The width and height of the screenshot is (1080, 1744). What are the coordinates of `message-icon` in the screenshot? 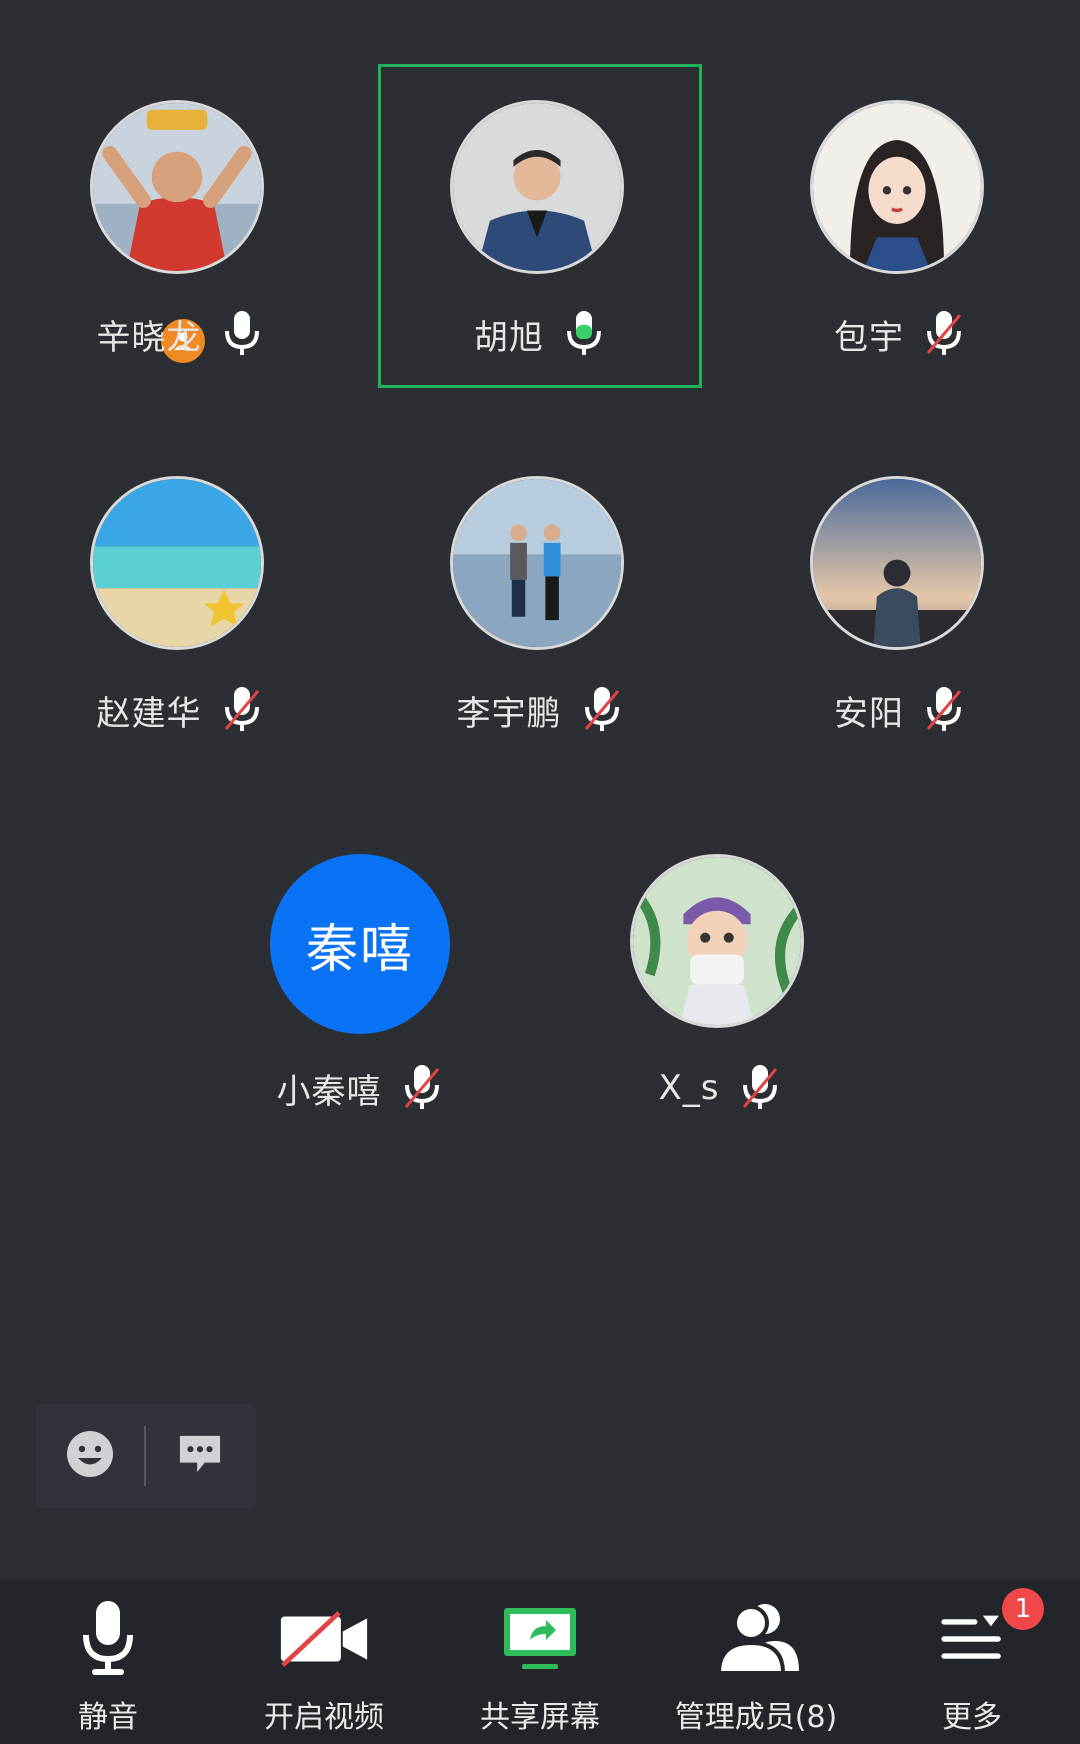 It's located at (200, 1456).